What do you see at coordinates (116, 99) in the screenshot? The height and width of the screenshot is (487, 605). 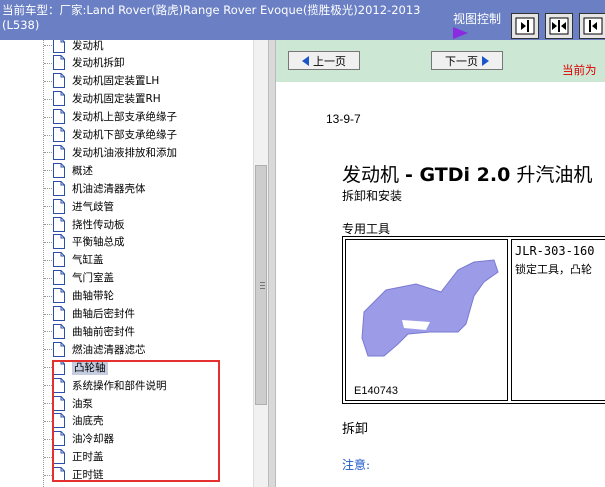 I see `tree-item-label: 发动机固定装置RH` at bounding box center [116, 99].